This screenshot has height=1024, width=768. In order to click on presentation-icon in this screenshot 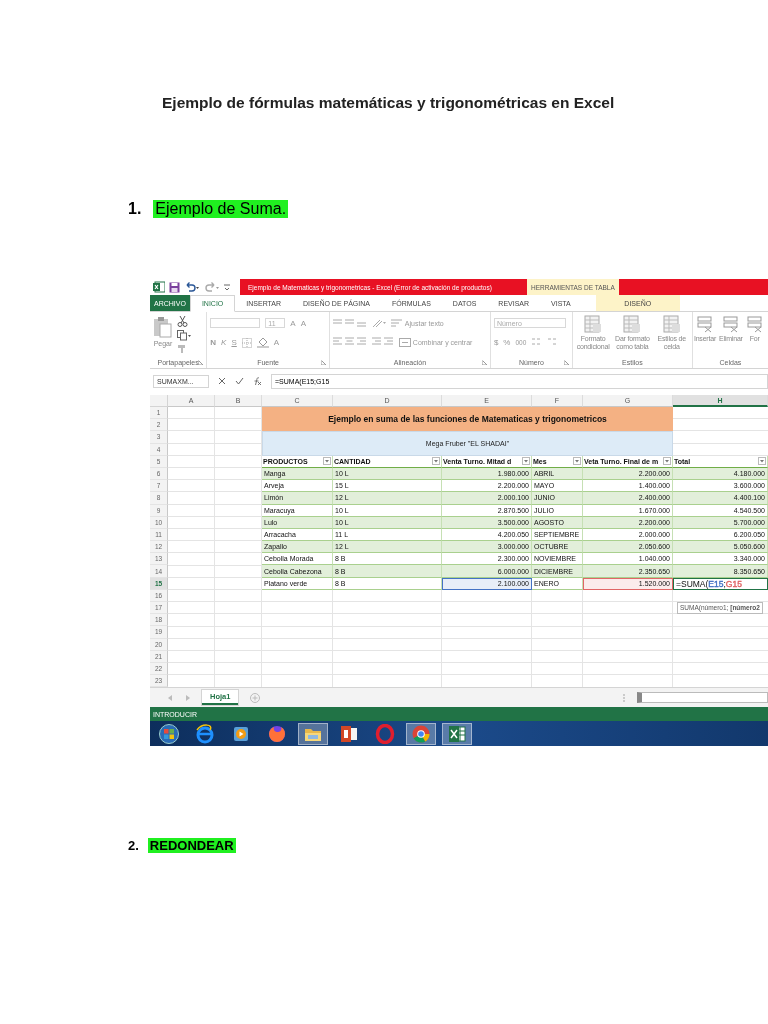, I will do `click(349, 733)`.